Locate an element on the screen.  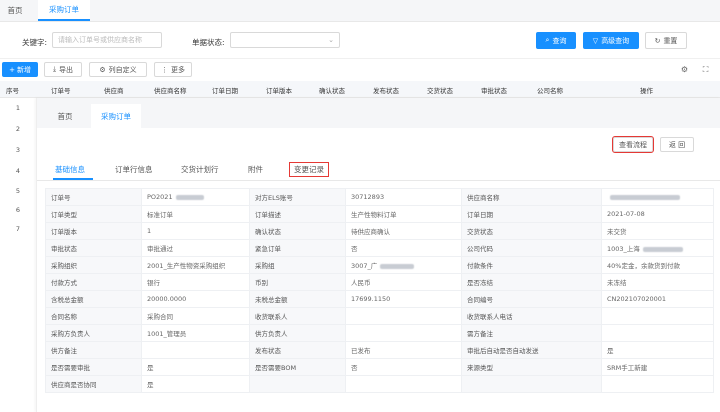
detail-sub-tabs: 基础信息 订单行信息 交货计划行 附件 变更记录 is located at coordinates (378, 170).